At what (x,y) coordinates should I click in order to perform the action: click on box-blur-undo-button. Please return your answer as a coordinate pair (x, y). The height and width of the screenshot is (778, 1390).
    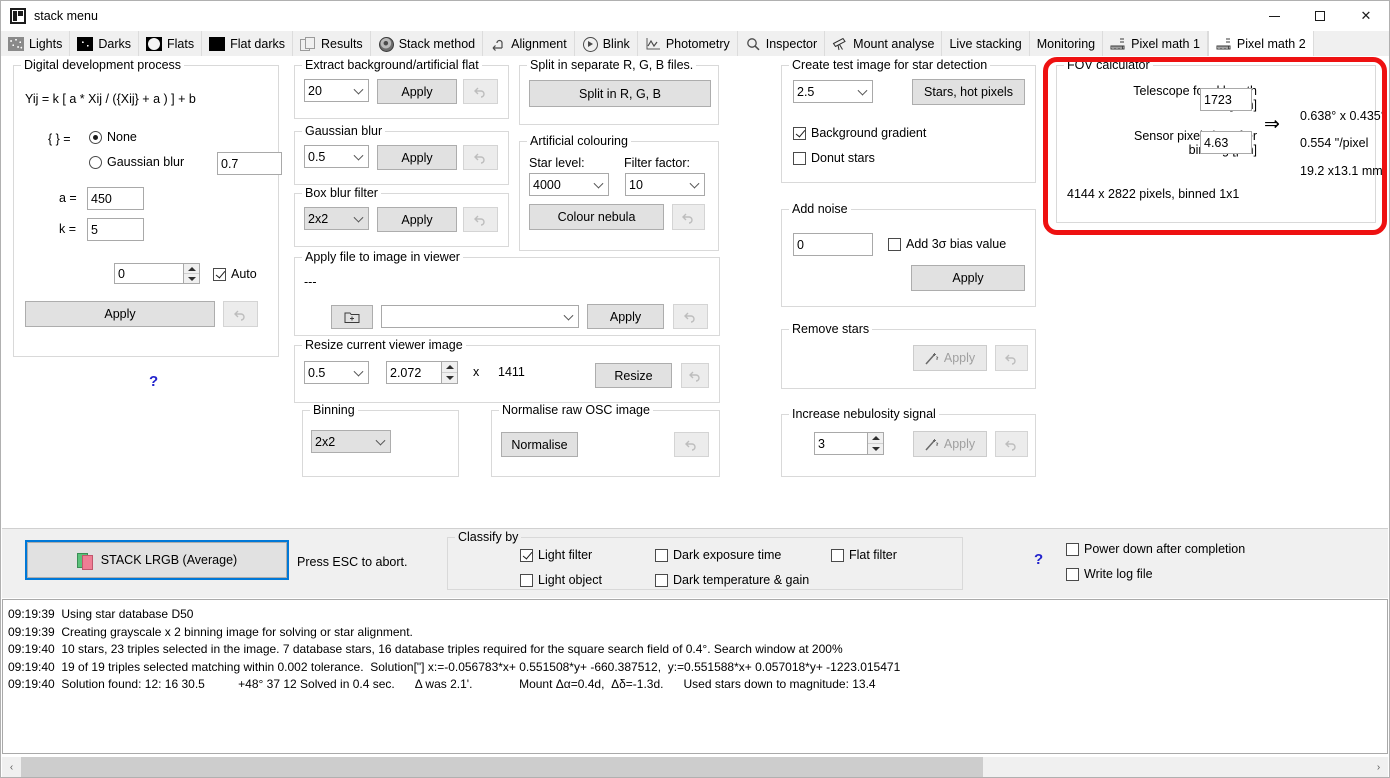
    Looking at the image, I should click on (480, 219).